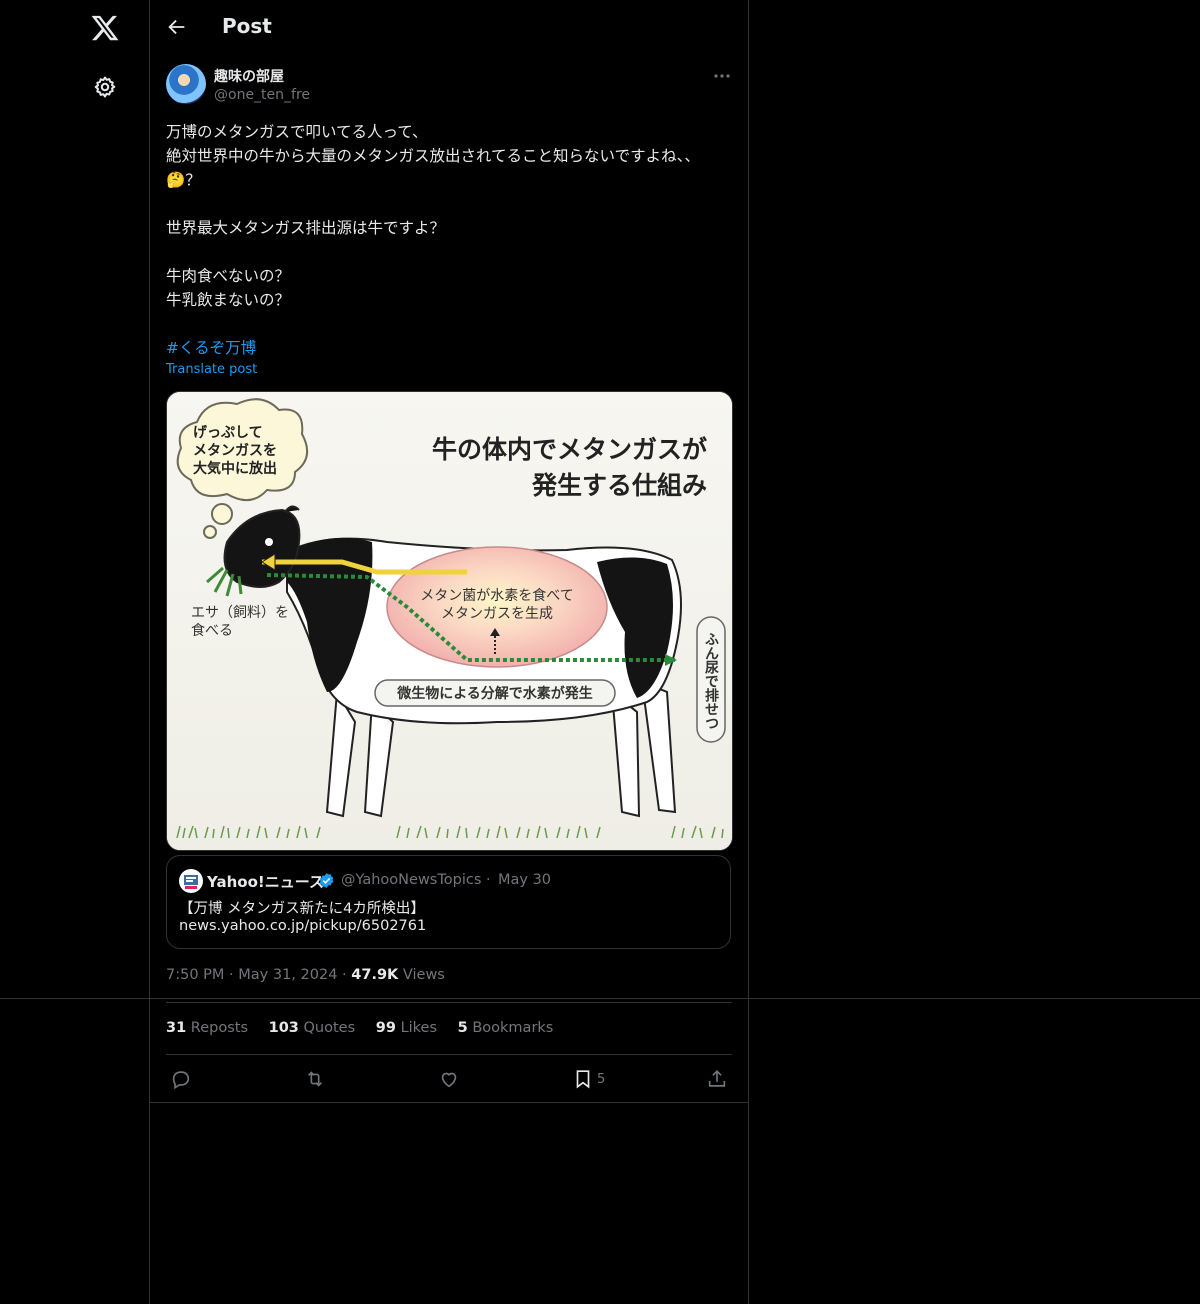 Image resolution: width=1200 pixels, height=1304 pixels. What do you see at coordinates (249, 76) in the screenshot?
I see `author-display-name: 趣味の部屋` at bounding box center [249, 76].